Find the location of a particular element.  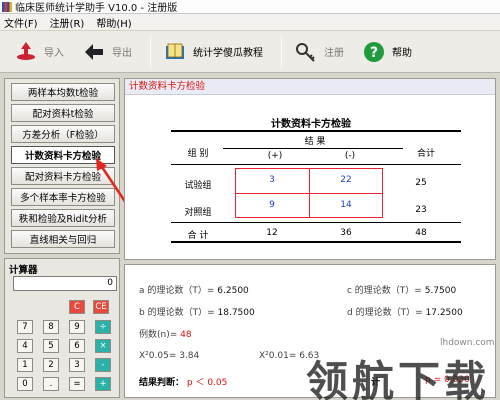

cell-control-negative: 14 is located at coordinates (346, 205).